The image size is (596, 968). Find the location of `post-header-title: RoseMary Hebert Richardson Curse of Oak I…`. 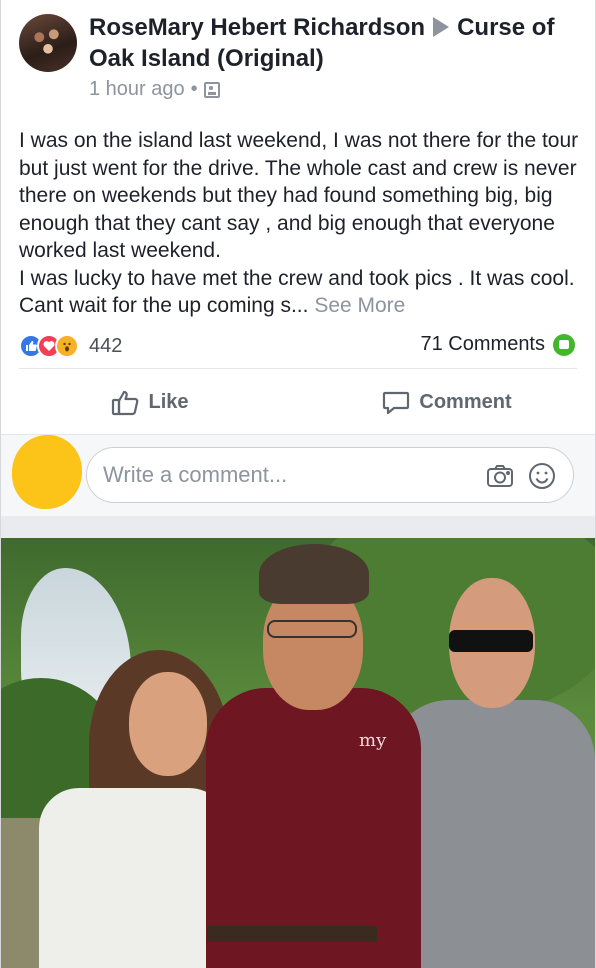

post-header-title: RoseMary Hebert Richardson Curse of Oak I… is located at coordinates (334, 43).